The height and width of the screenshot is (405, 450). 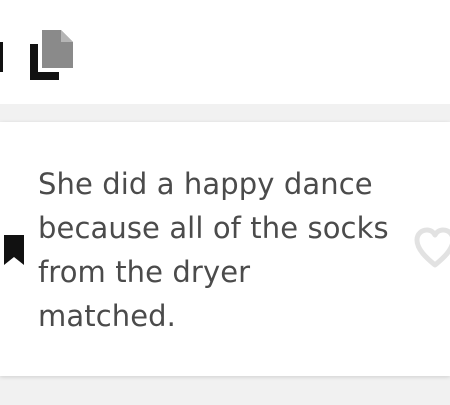 I want to click on heart-outline-icon, so click(x=432, y=247).